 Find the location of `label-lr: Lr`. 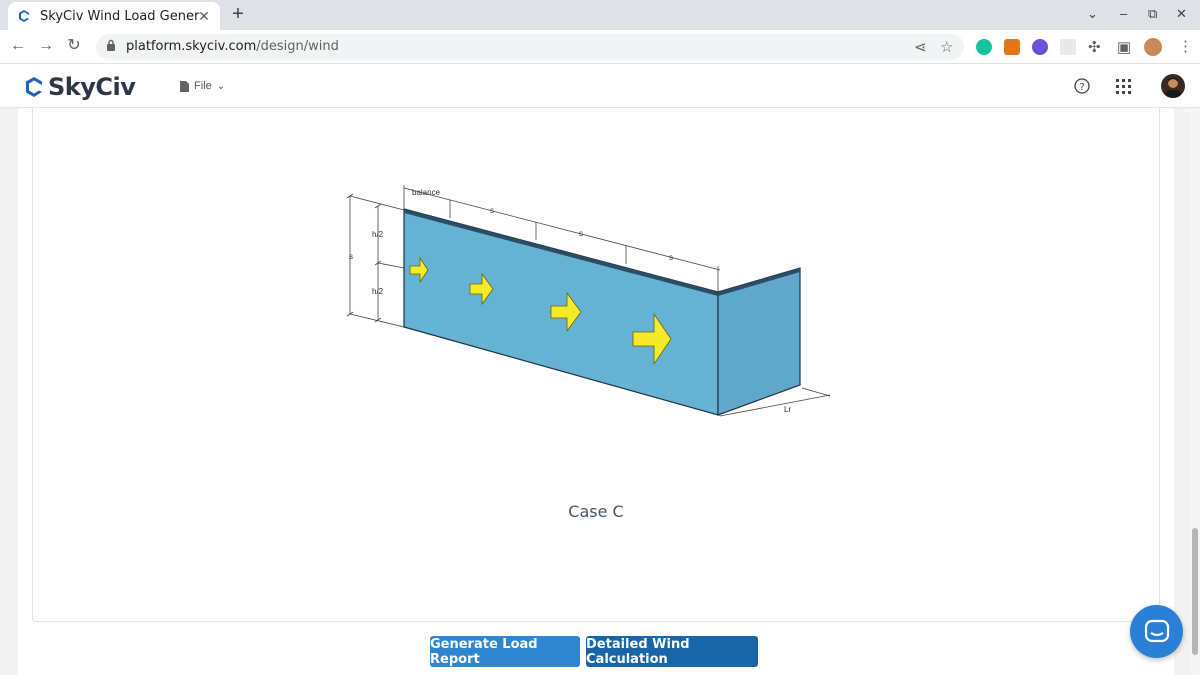

label-lr: Lr is located at coordinates (787, 409).